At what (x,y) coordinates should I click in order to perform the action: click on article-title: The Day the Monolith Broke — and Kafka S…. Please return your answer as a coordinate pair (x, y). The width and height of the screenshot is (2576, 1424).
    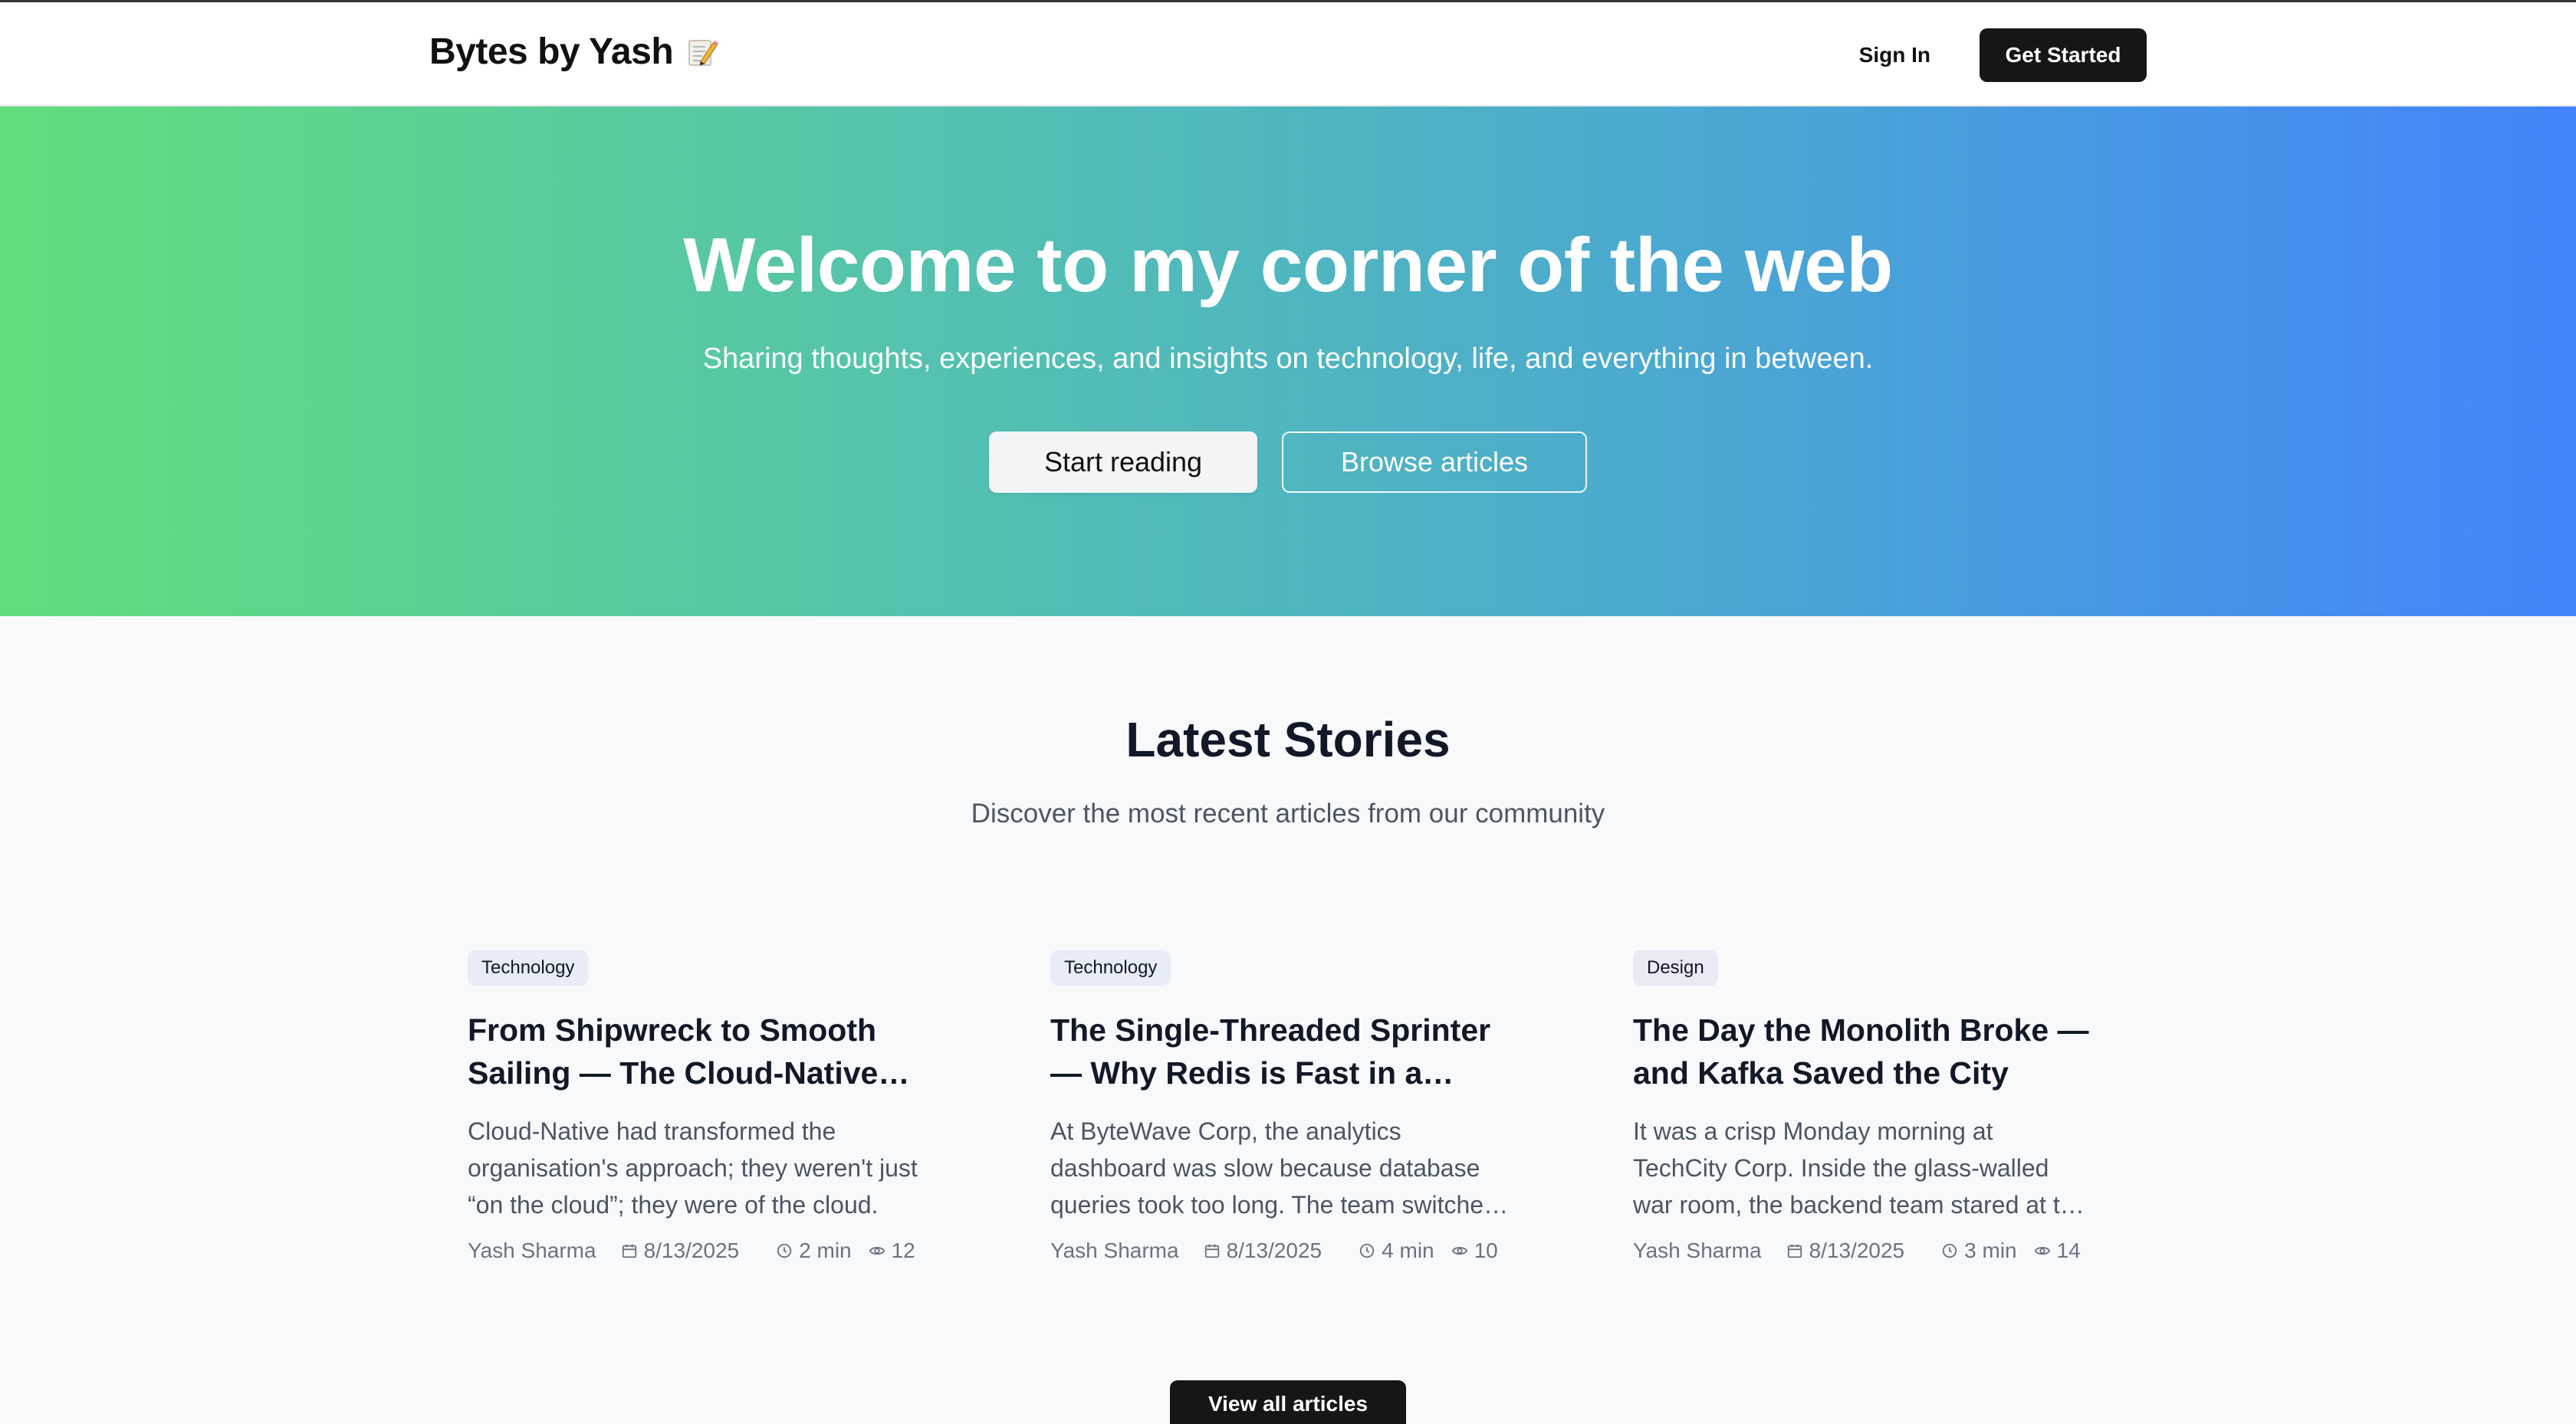
    Looking at the image, I should click on (1863, 1051).